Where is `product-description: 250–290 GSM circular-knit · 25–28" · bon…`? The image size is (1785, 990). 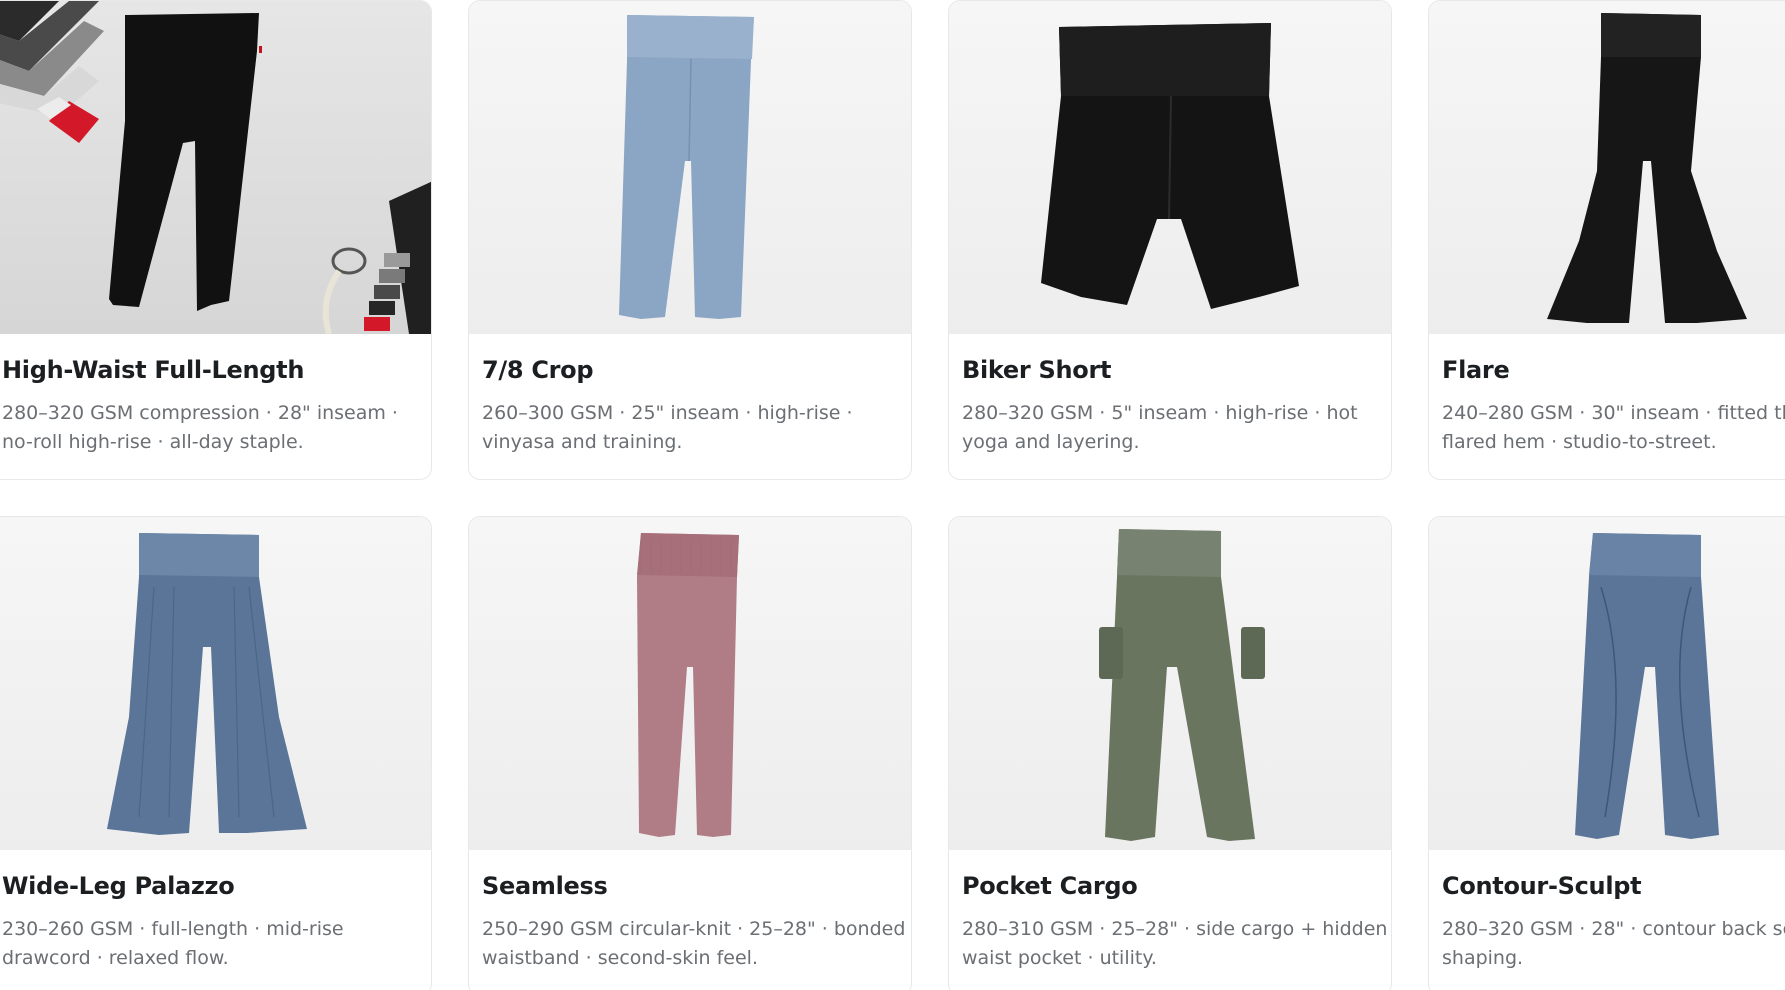
product-description: 250–290 GSM circular-knit · 25–28" · bon… is located at coordinates (694, 943).